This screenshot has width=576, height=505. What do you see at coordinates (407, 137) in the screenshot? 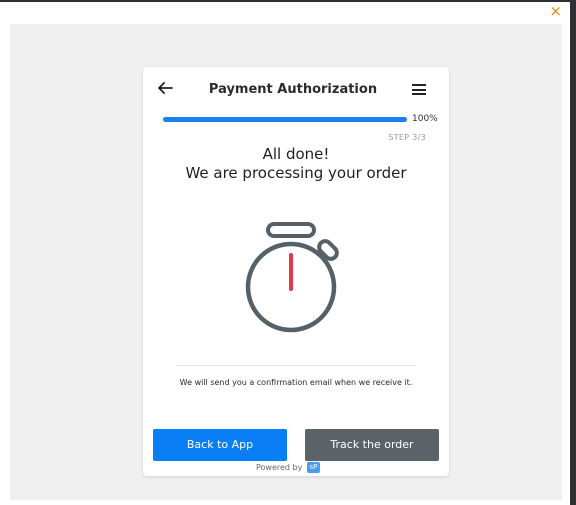
I see `step-indicator: STEP 3/3` at bounding box center [407, 137].